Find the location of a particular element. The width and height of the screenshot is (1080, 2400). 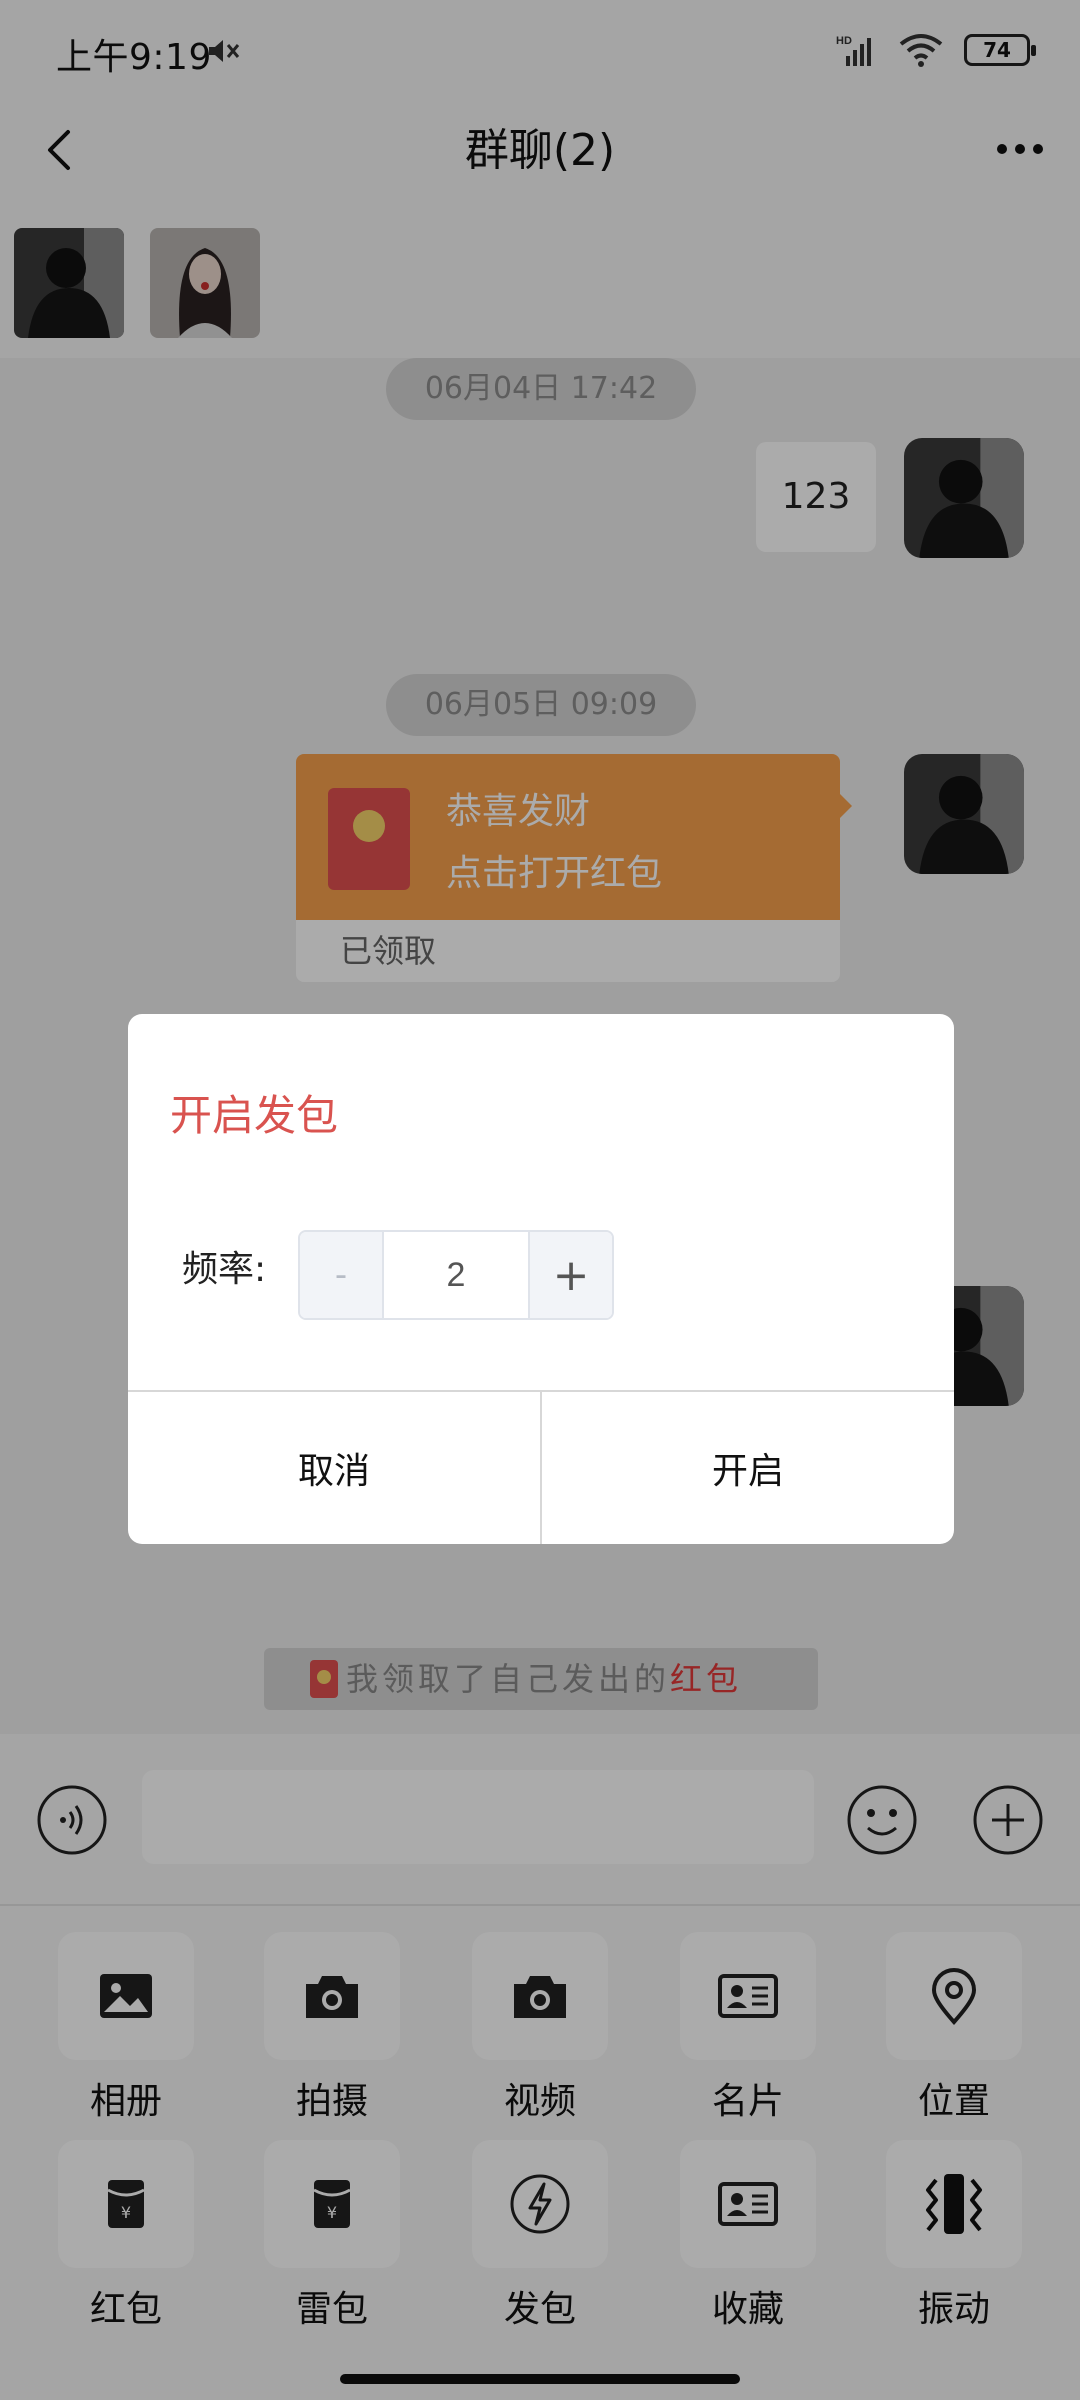

increment-button: + is located at coordinates (570, 1275).